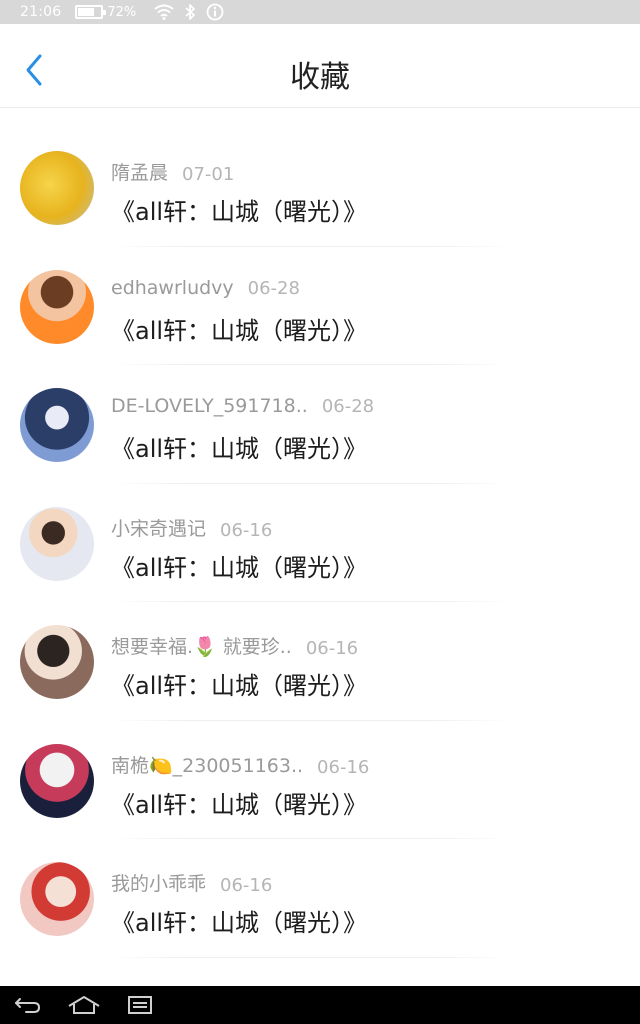 Image resolution: width=640 pixels, height=1024 pixels. Describe the element at coordinates (320, 424) in the screenshot. I see `list-item: DE-LOVELY_591718.. 06-28 《all轩：山城（曙光）》` at that location.